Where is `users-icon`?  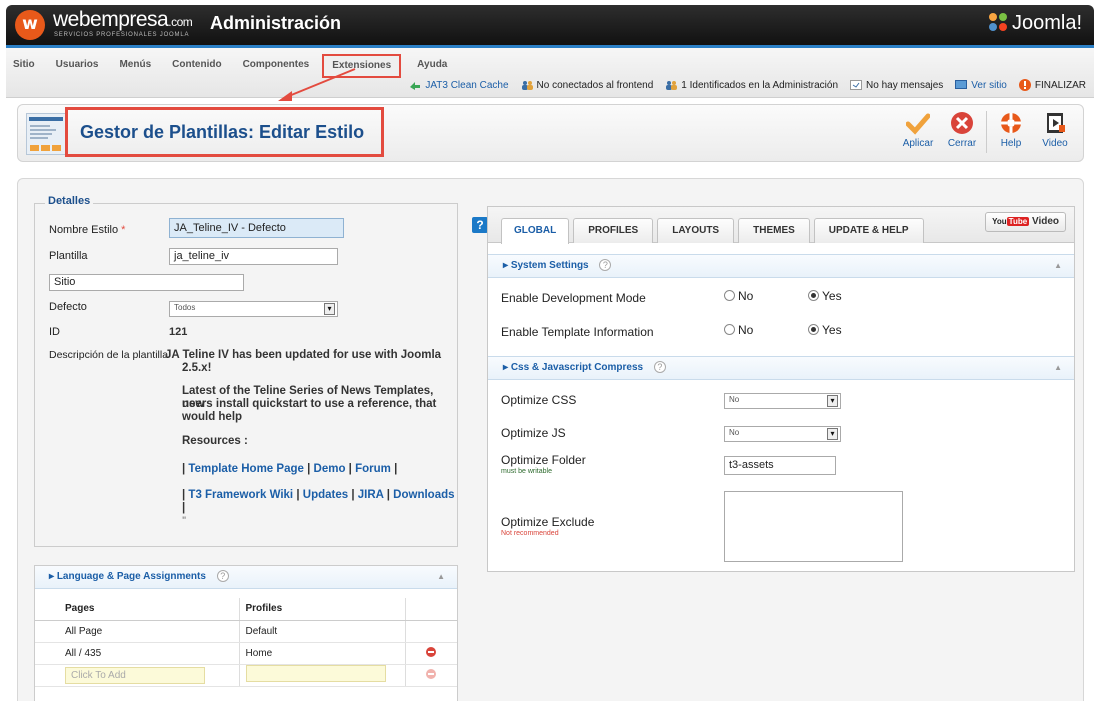 users-icon is located at coordinates (527, 85).